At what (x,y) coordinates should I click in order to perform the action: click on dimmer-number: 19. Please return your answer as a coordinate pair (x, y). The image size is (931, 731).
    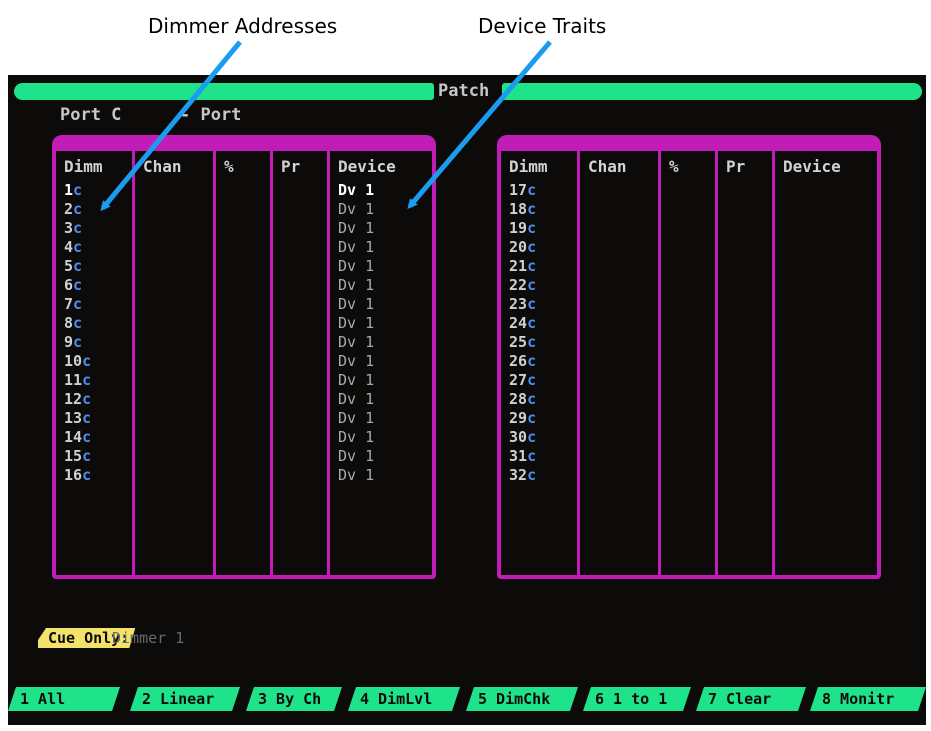
    Looking at the image, I should click on (518, 228).